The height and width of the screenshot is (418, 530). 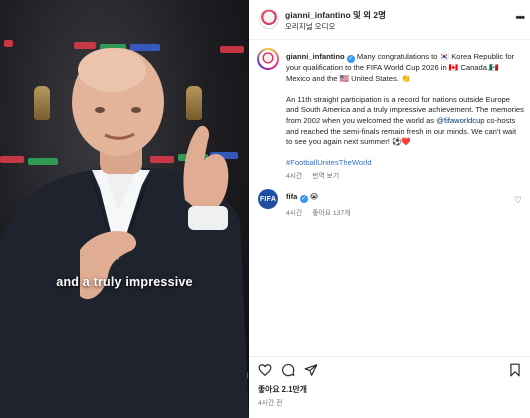 I want to click on comment-username: fifa, so click(x=291, y=196).